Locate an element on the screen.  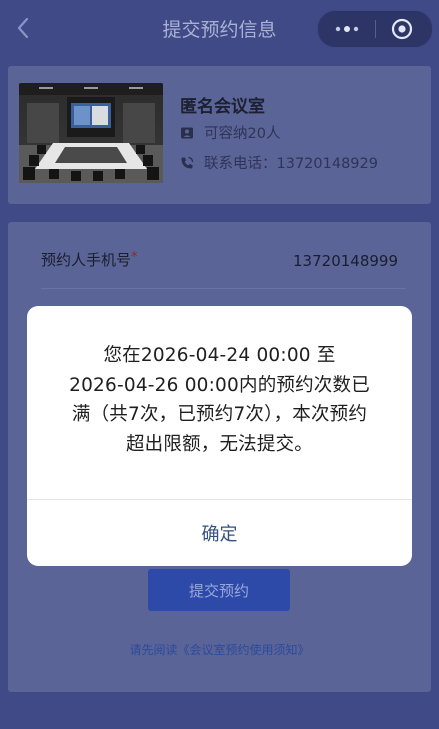
close-miniprogram-icon is located at coordinates (402, 29).